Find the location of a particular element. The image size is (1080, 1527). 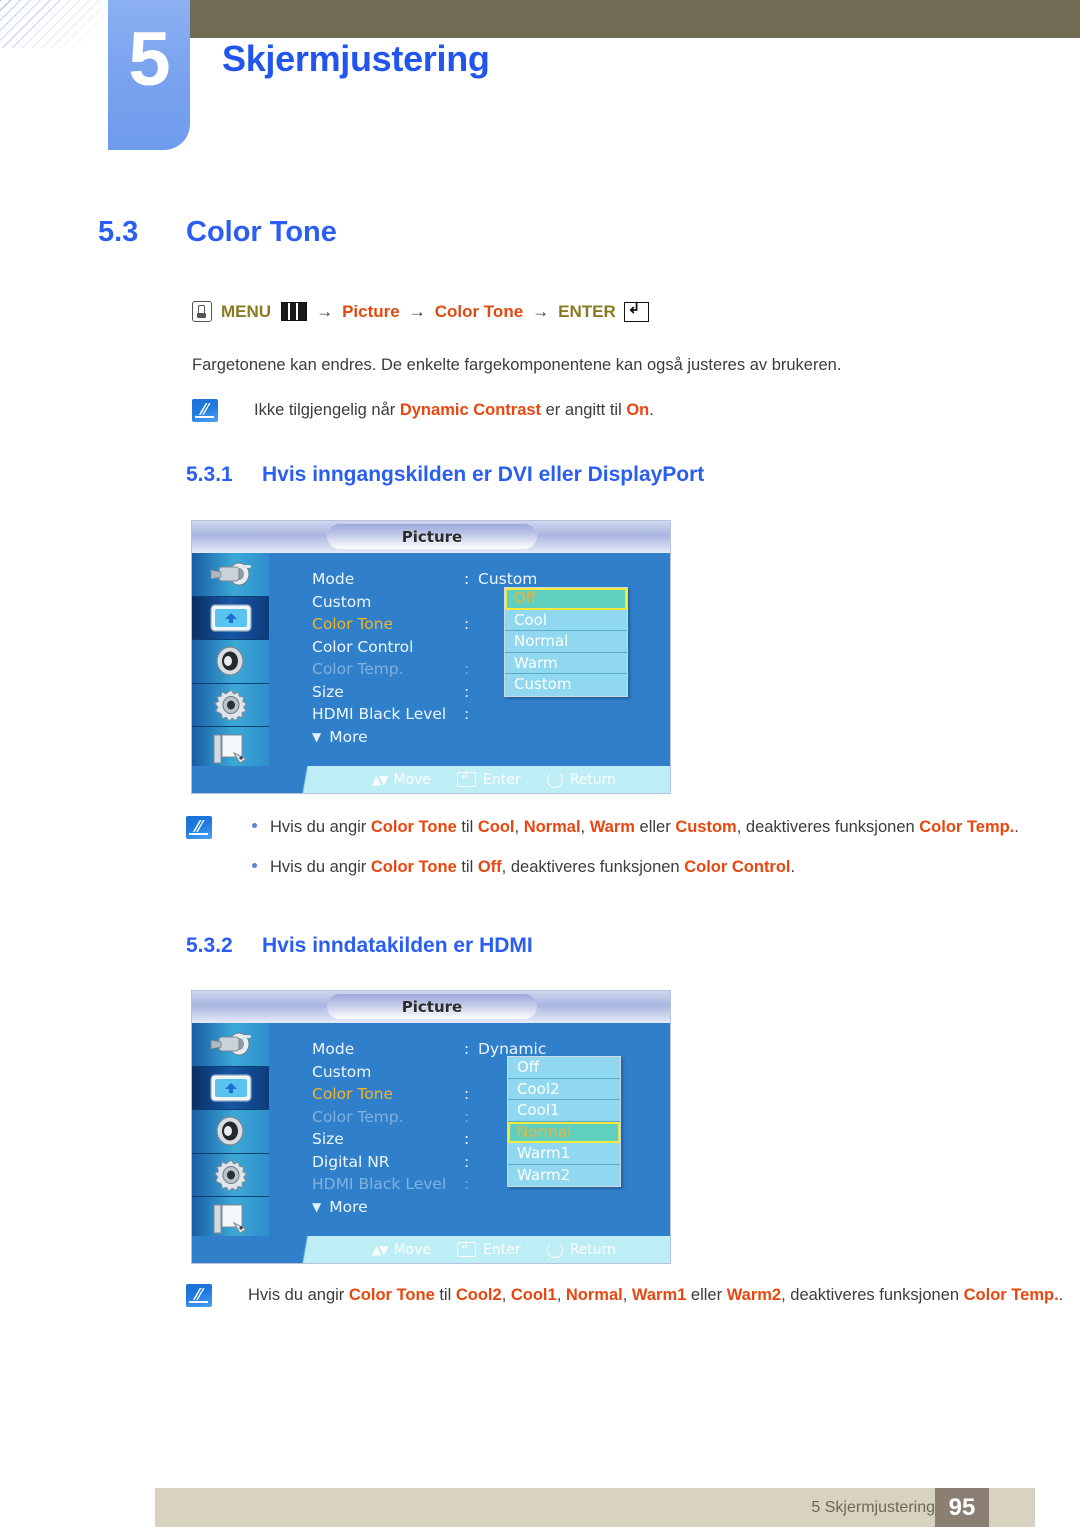

note3-part-5: Cool1 is located at coordinates (533, 1295).